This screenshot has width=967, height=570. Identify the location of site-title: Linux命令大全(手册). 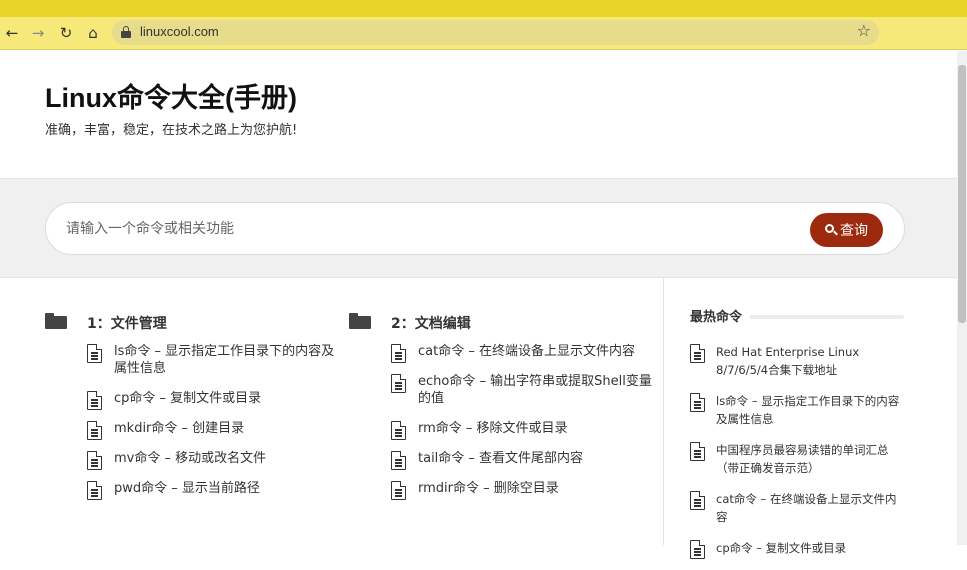
(171, 95).